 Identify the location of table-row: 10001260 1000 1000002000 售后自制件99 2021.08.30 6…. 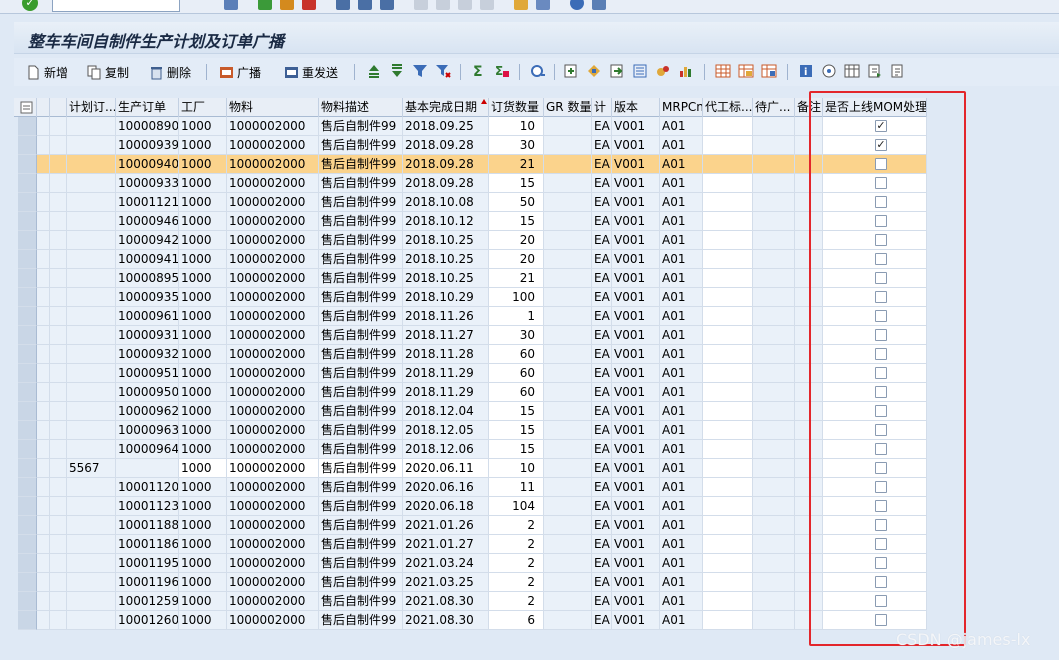
(470, 620).